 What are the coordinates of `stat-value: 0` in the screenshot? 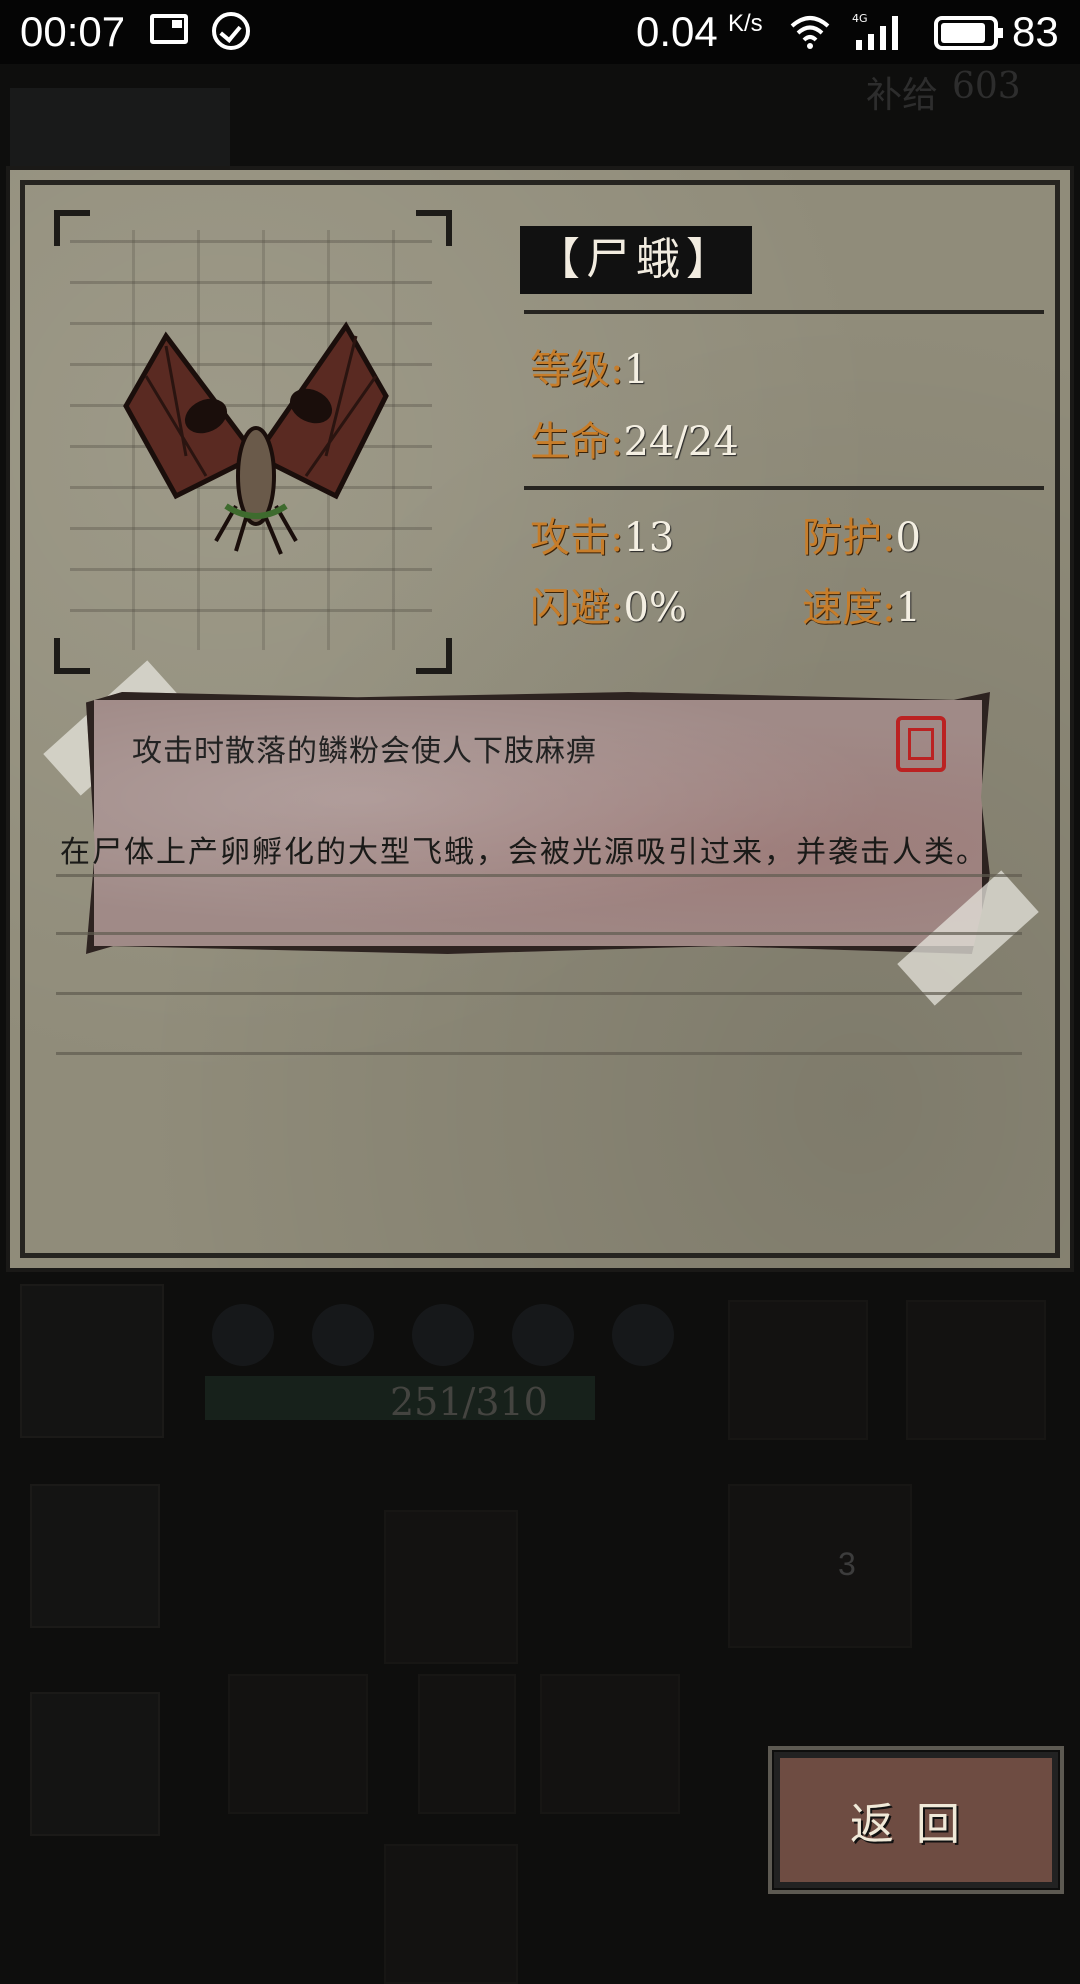 It's located at (908, 538).